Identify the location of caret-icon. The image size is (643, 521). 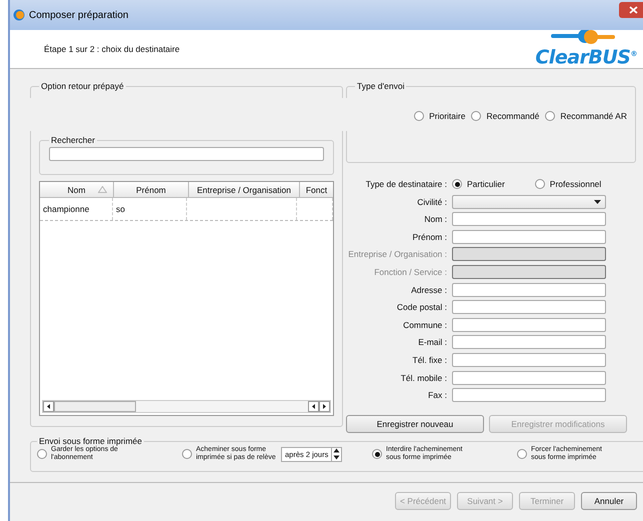
(597, 202).